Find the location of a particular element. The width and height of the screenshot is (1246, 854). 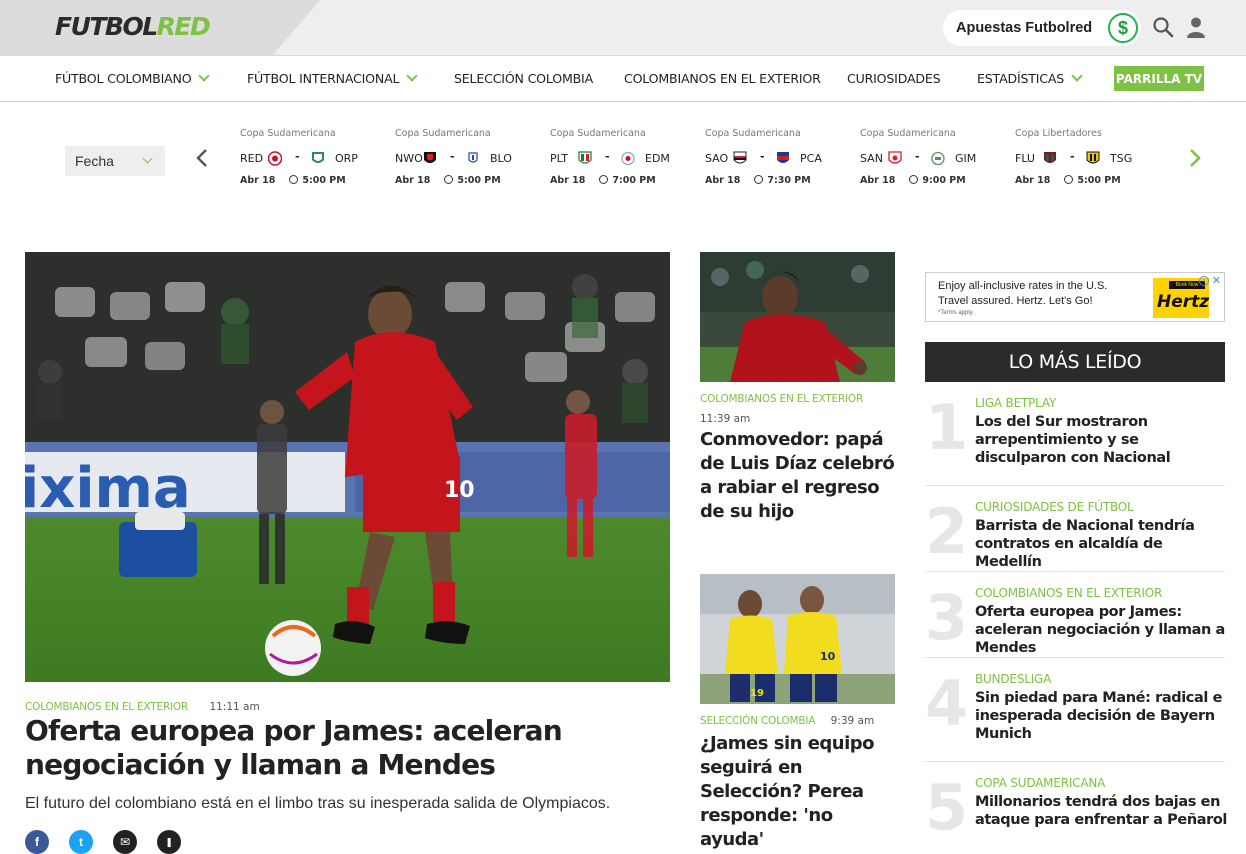

shirt-number: 10 is located at coordinates (459, 490).